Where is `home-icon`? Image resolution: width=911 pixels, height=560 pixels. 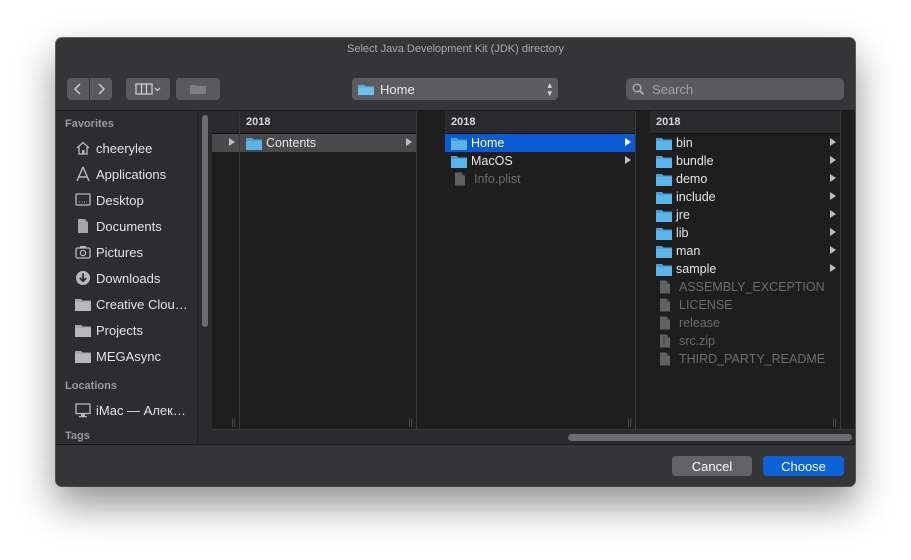 home-icon is located at coordinates (83, 148).